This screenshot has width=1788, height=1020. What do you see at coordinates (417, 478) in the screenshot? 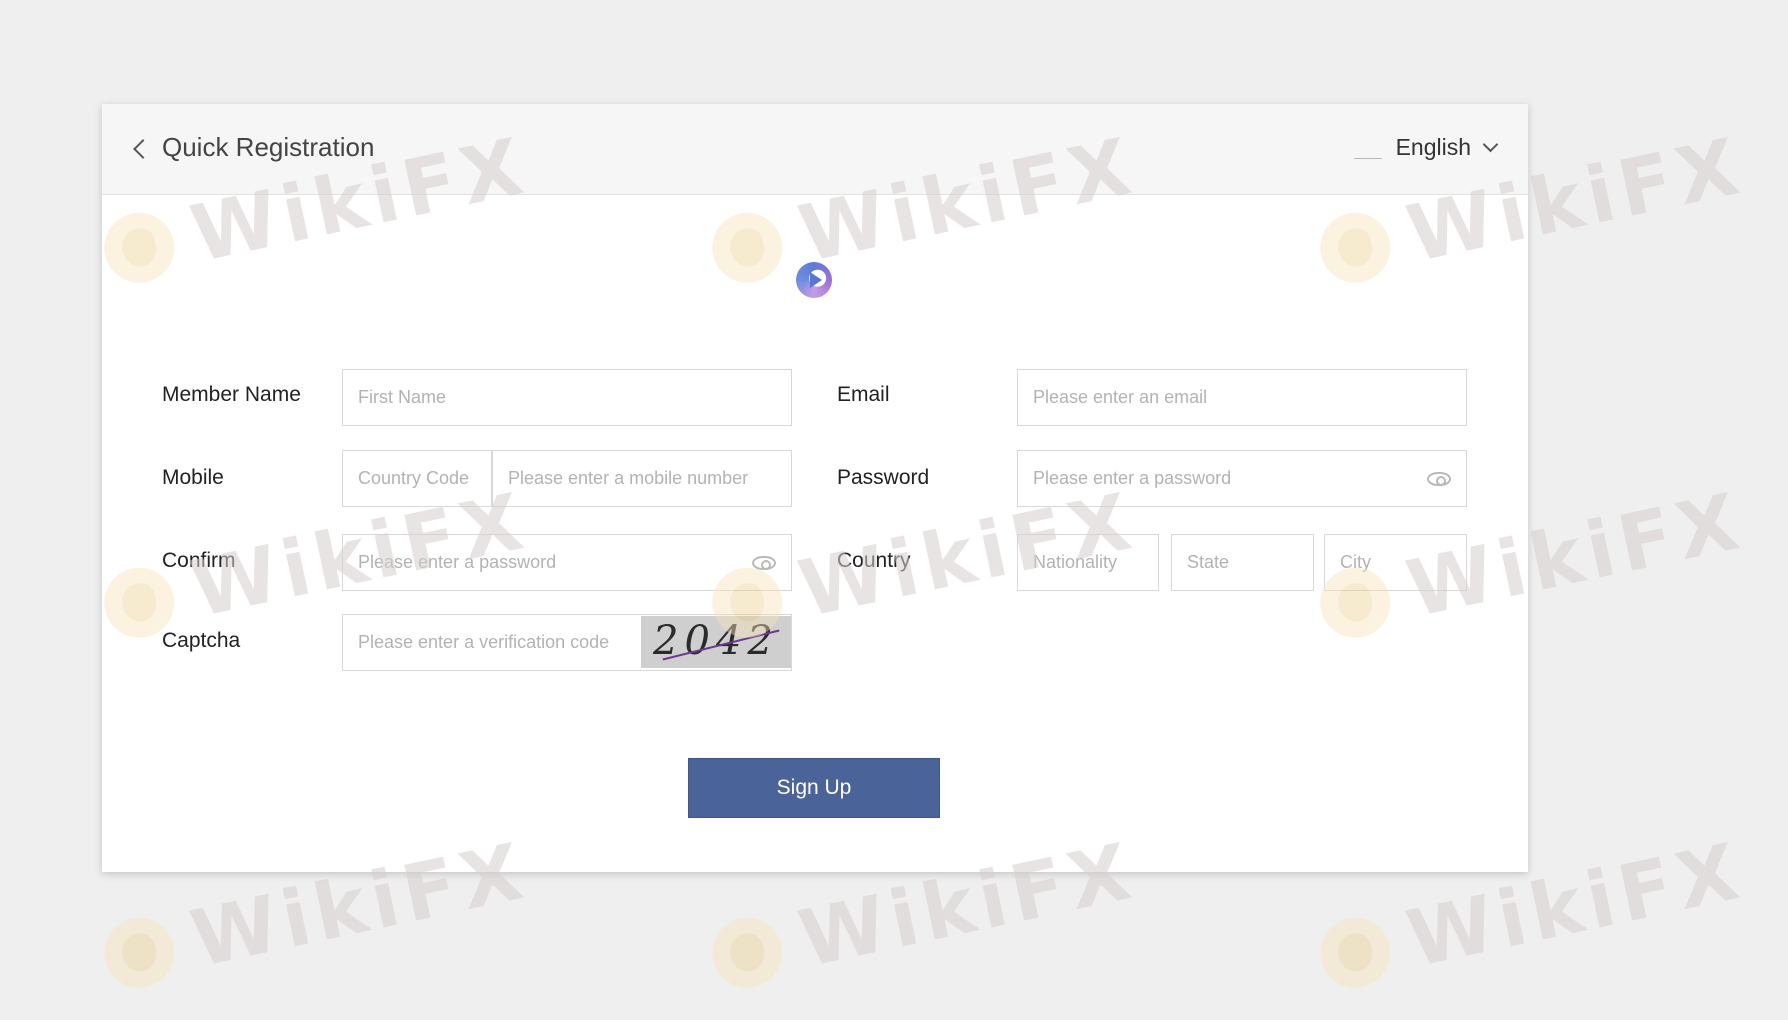
I see `country-code-input` at bounding box center [417, 478].